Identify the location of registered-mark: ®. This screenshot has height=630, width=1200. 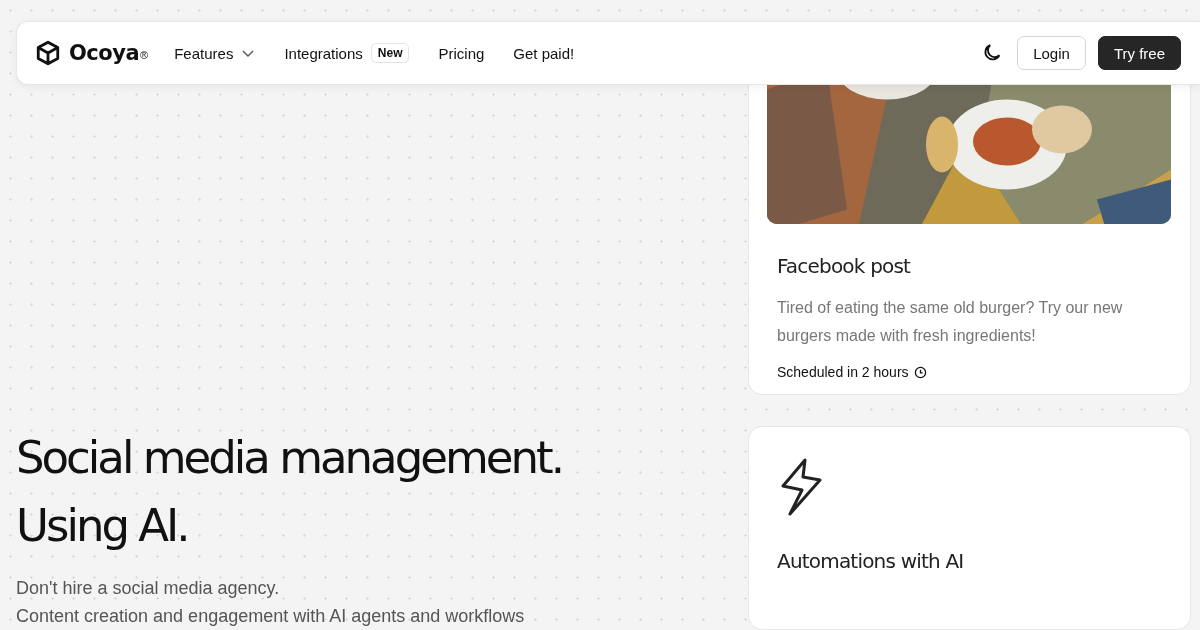
(144, 55).